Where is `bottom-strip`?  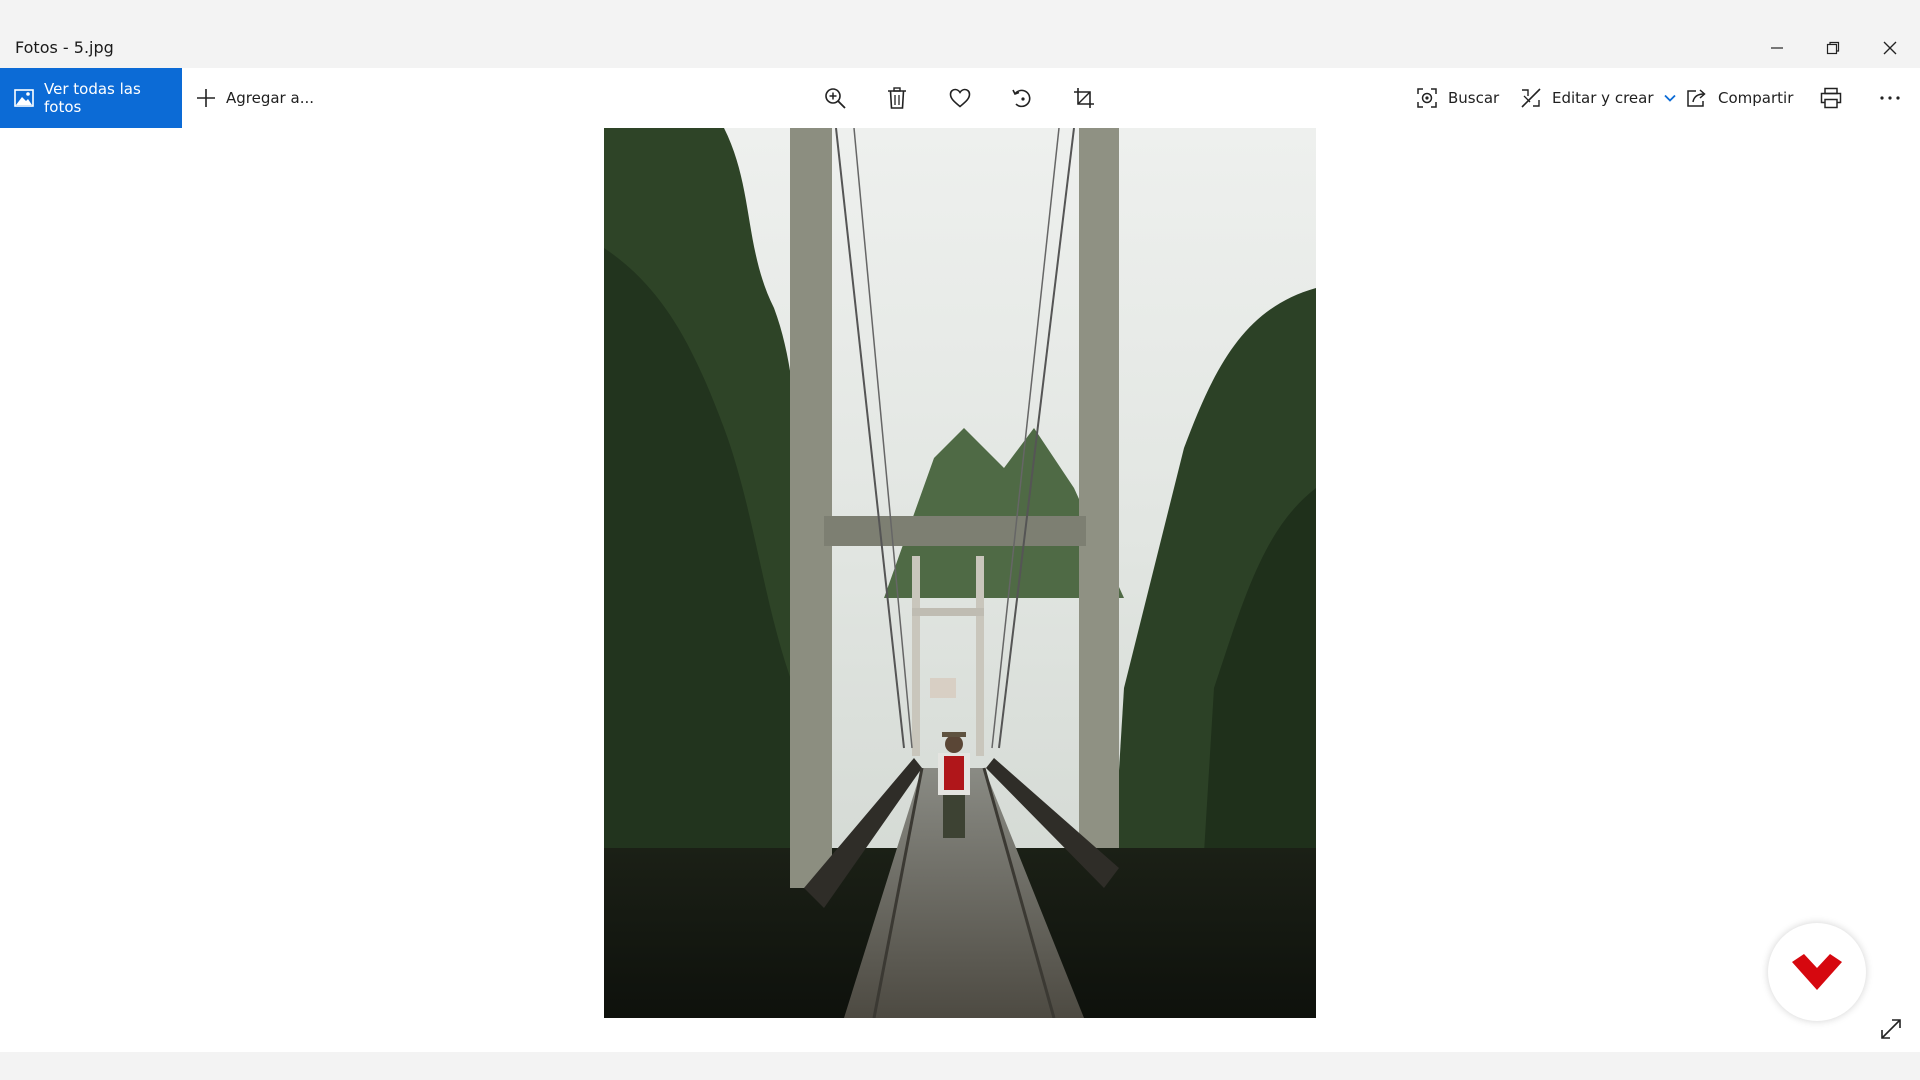 bottom-strip is located at coordinates (960, 1066).